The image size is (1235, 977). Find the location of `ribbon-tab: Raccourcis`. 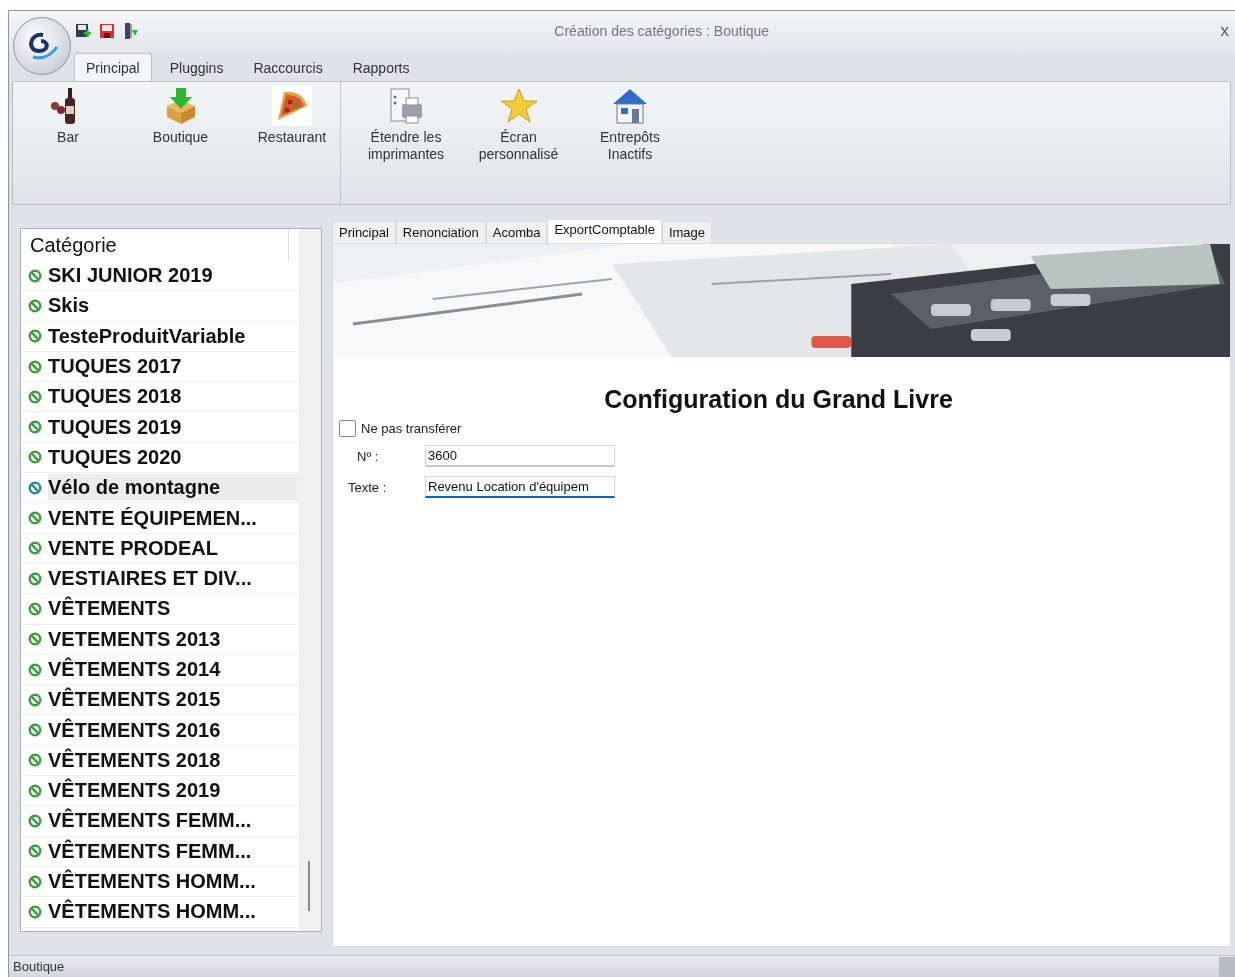

ribbon-tab: Raccourcis is located at coordinates (288, 67).